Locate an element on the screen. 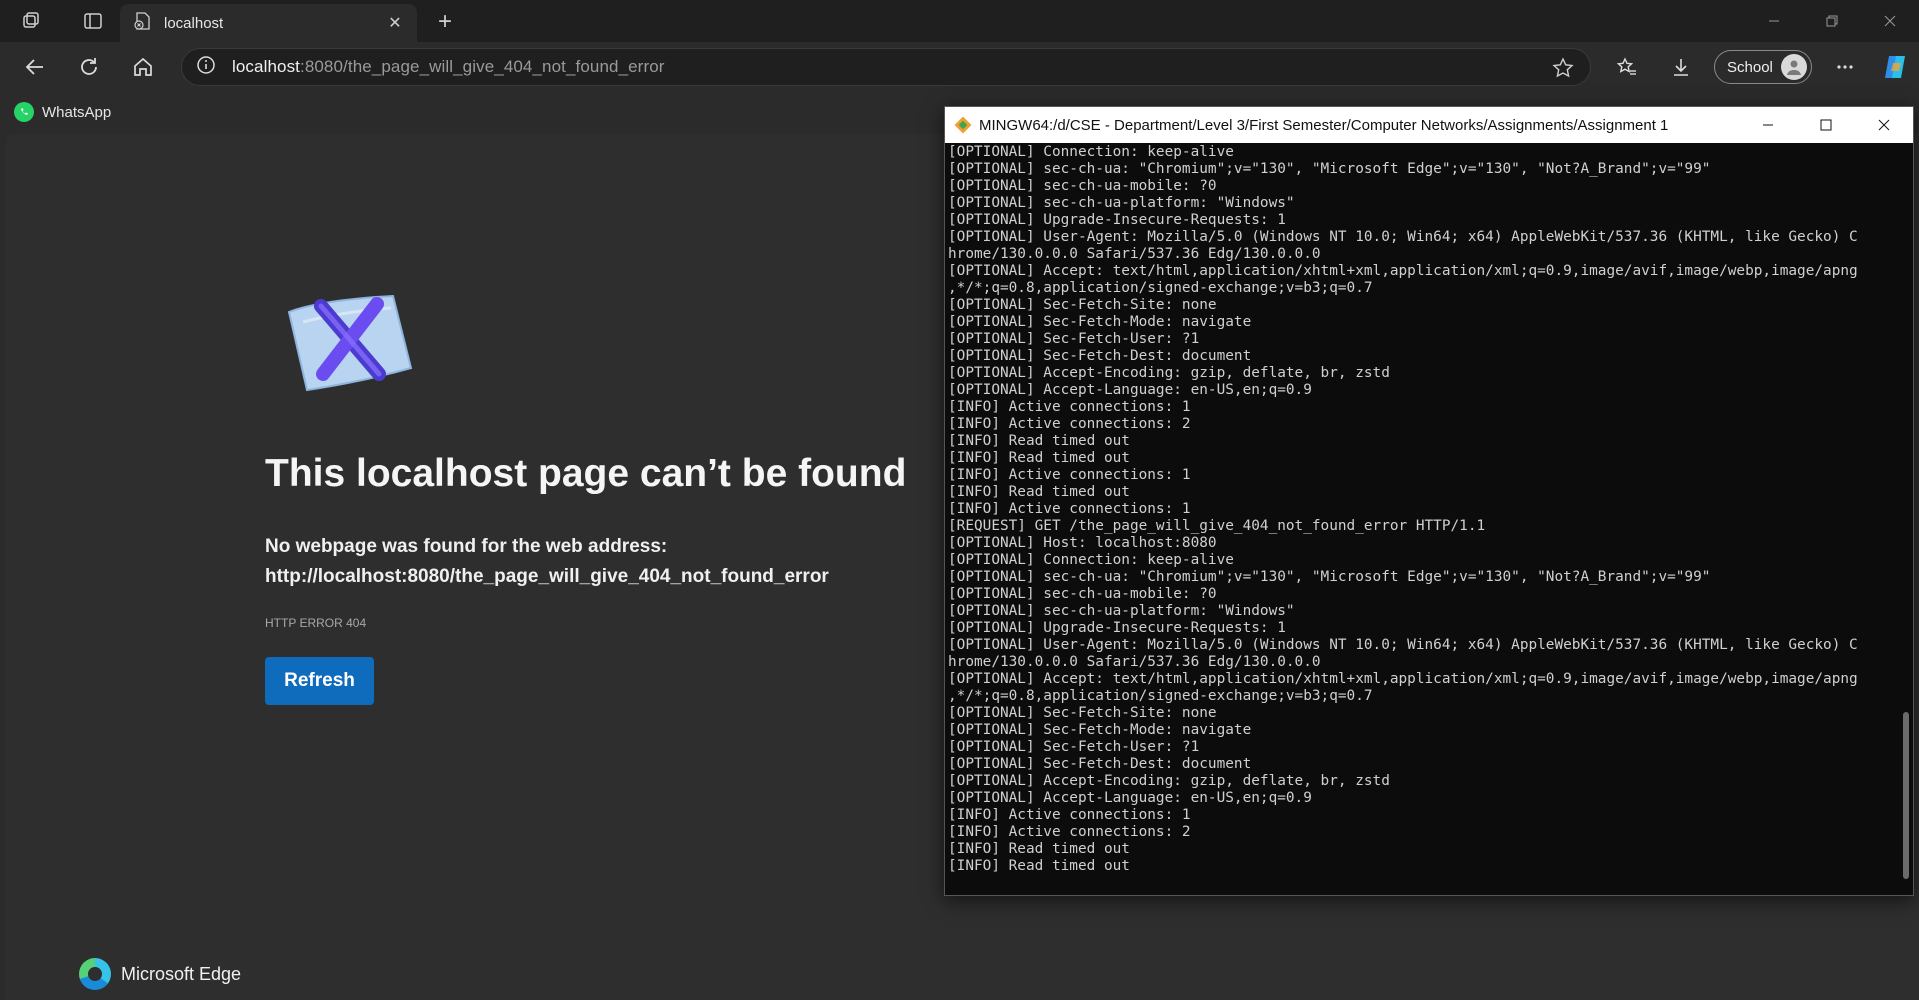  home-icon is located at coordinates (143, 67).